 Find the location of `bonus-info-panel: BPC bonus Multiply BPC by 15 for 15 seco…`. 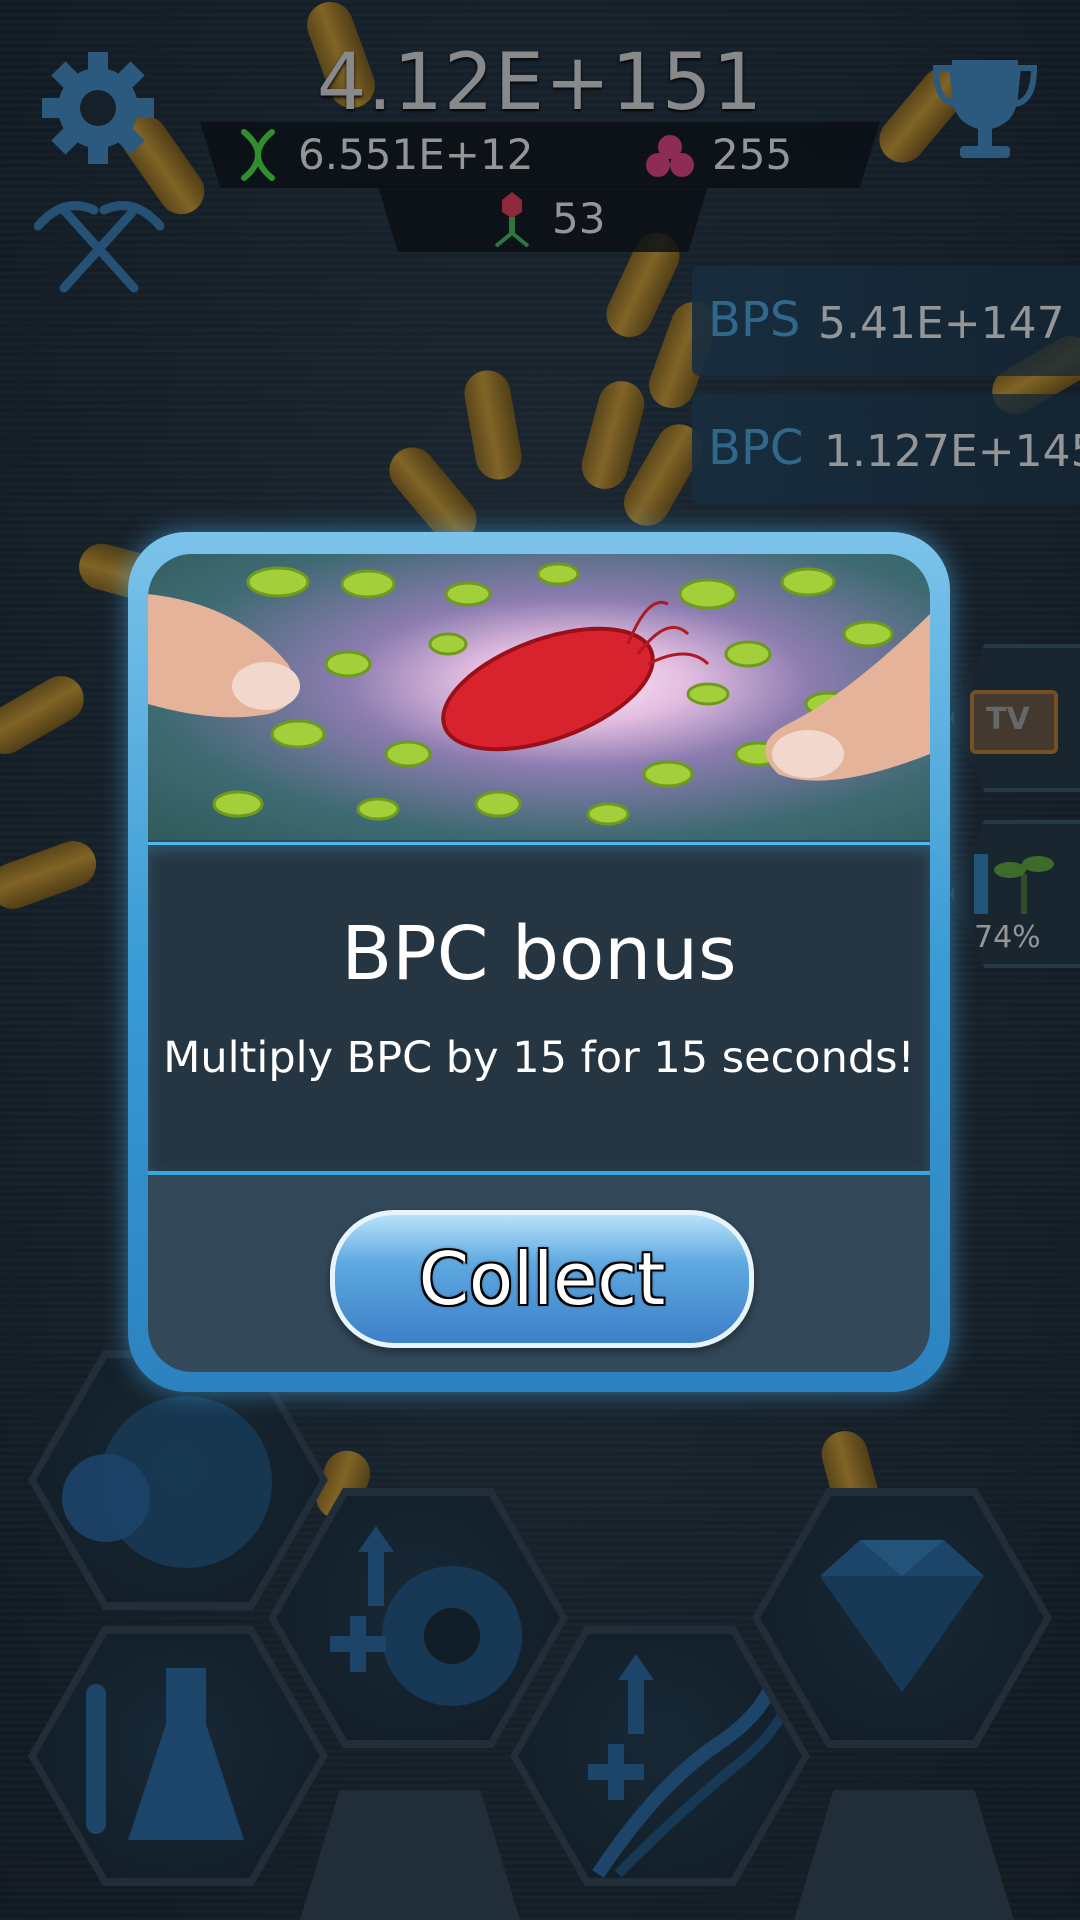

bonus-info-panel: BPC bonus Multiply BPC by 15 for 15 seco… is located at coordinates (539, 1008).